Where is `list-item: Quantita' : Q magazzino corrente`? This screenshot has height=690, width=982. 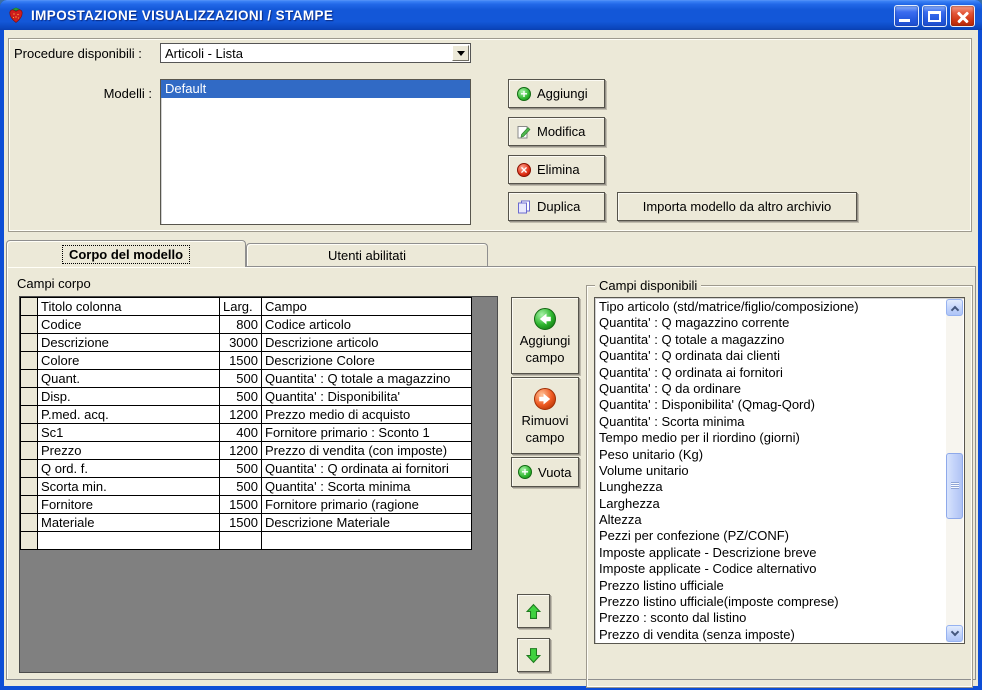
list-item: Quantita' : Q magazzino corrente is located at coordinates (770, 323).